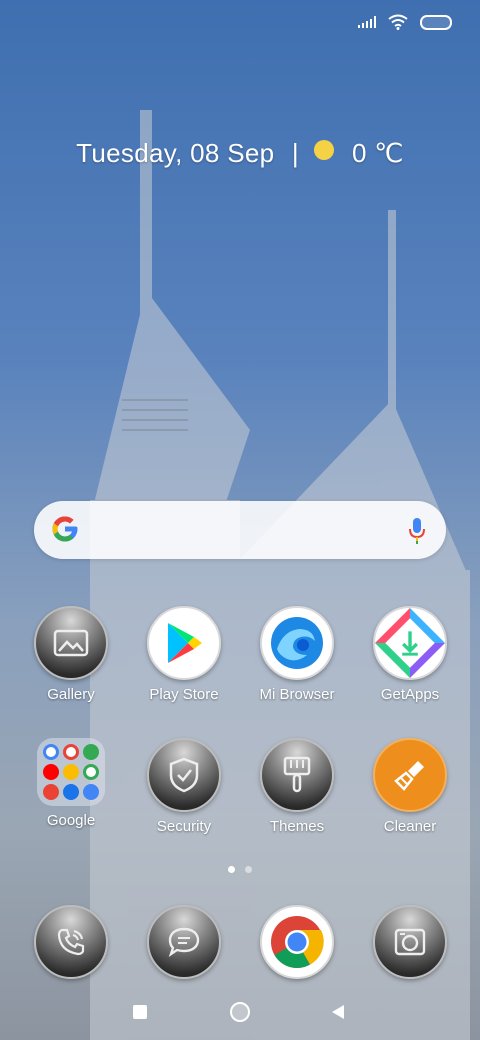  Describe the element at coordinates (410, 694) in the screenshot. I see `app-label: GetApps` at that location.